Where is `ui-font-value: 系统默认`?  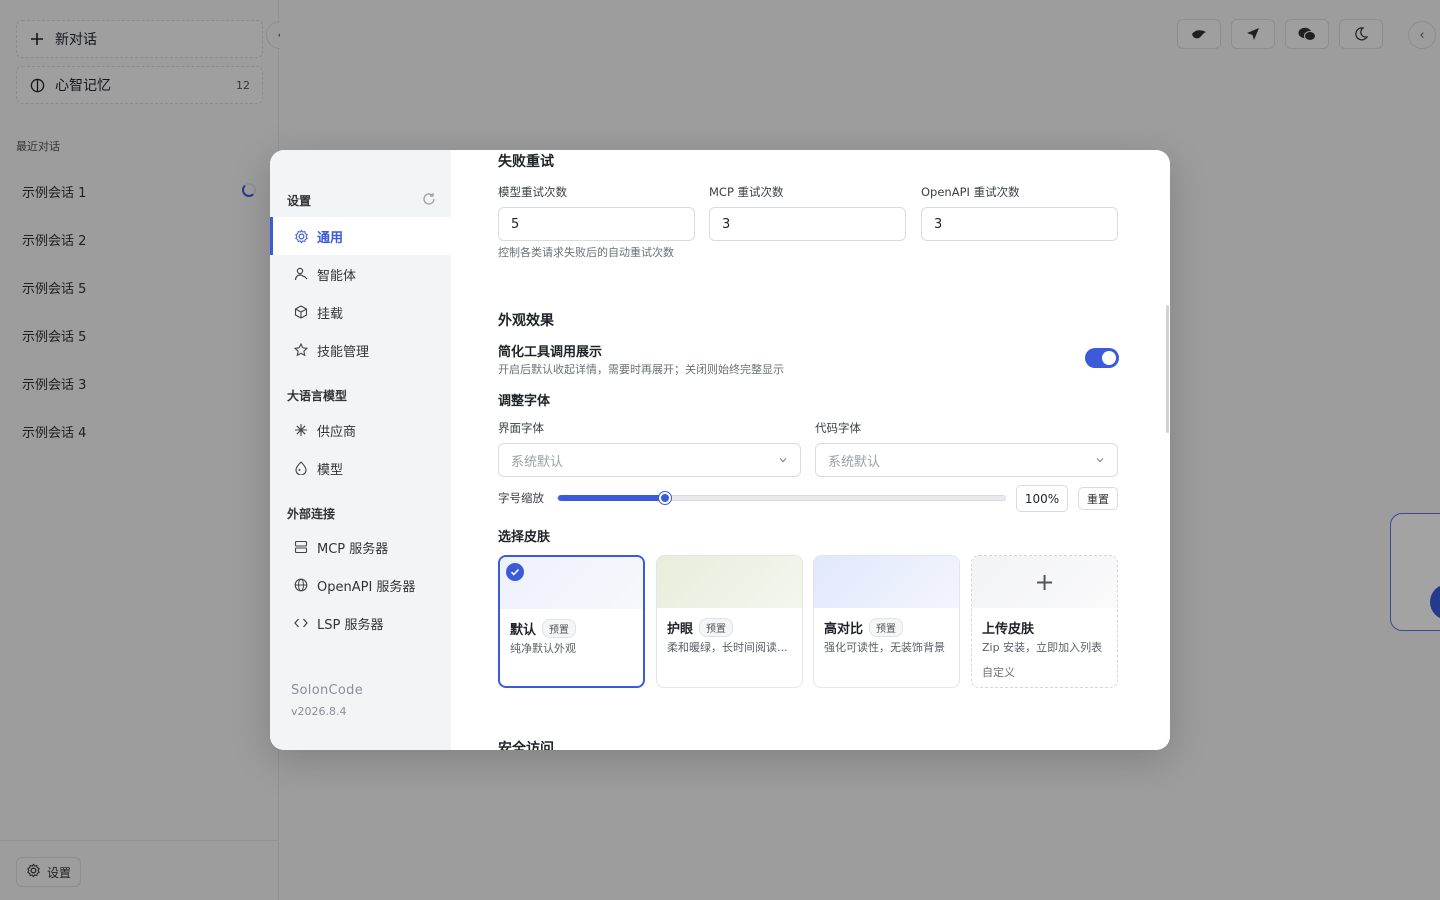
ui-font-value: 系统默认 is located at coordinates (537, 462).